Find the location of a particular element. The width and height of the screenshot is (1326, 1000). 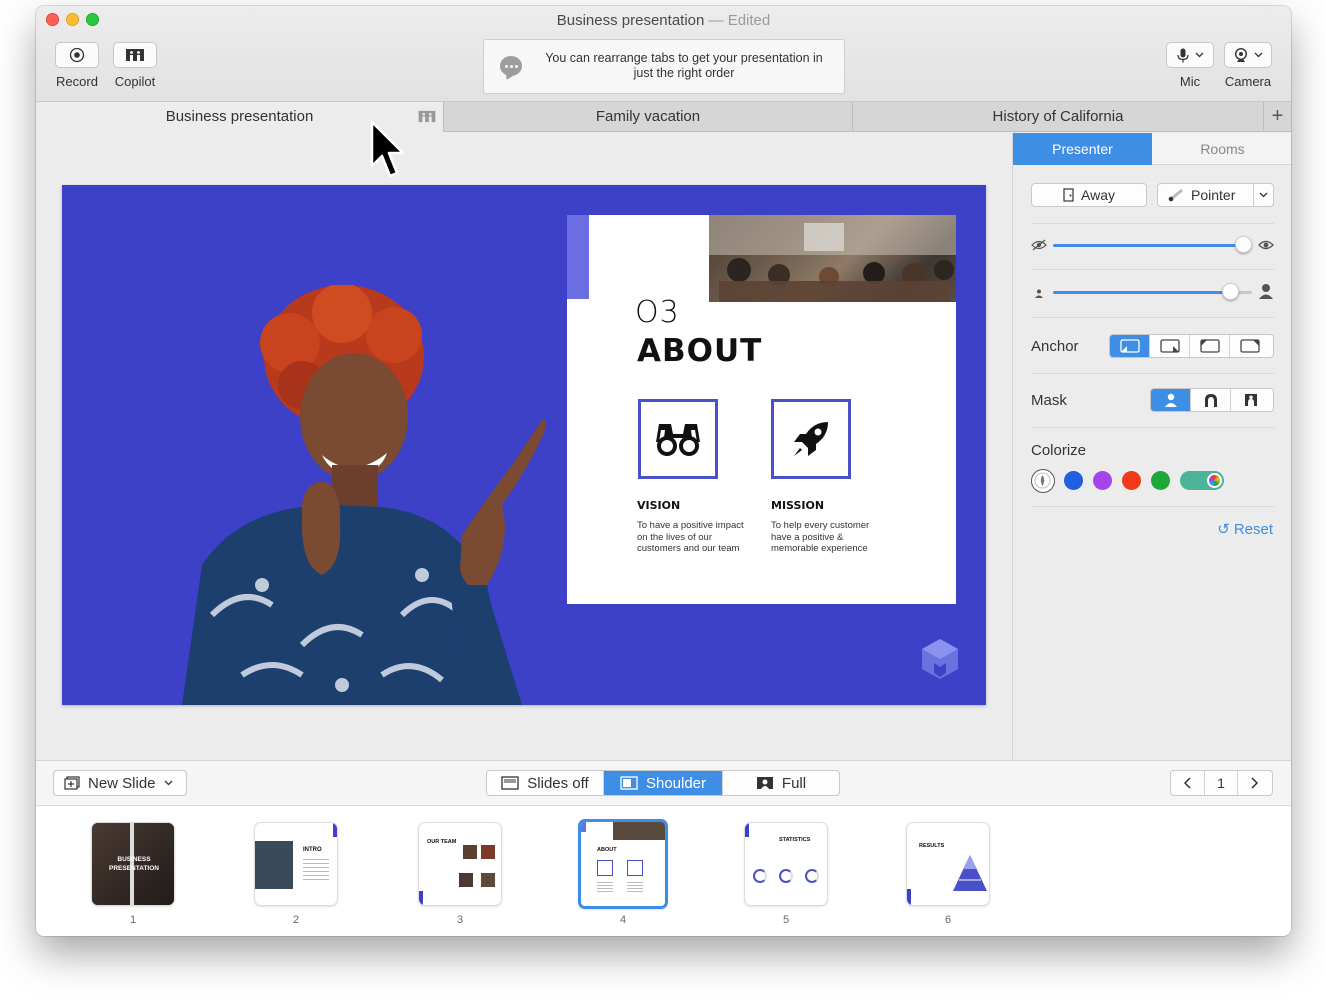

custom-color-toggle is located at coordinates (1202, 480).